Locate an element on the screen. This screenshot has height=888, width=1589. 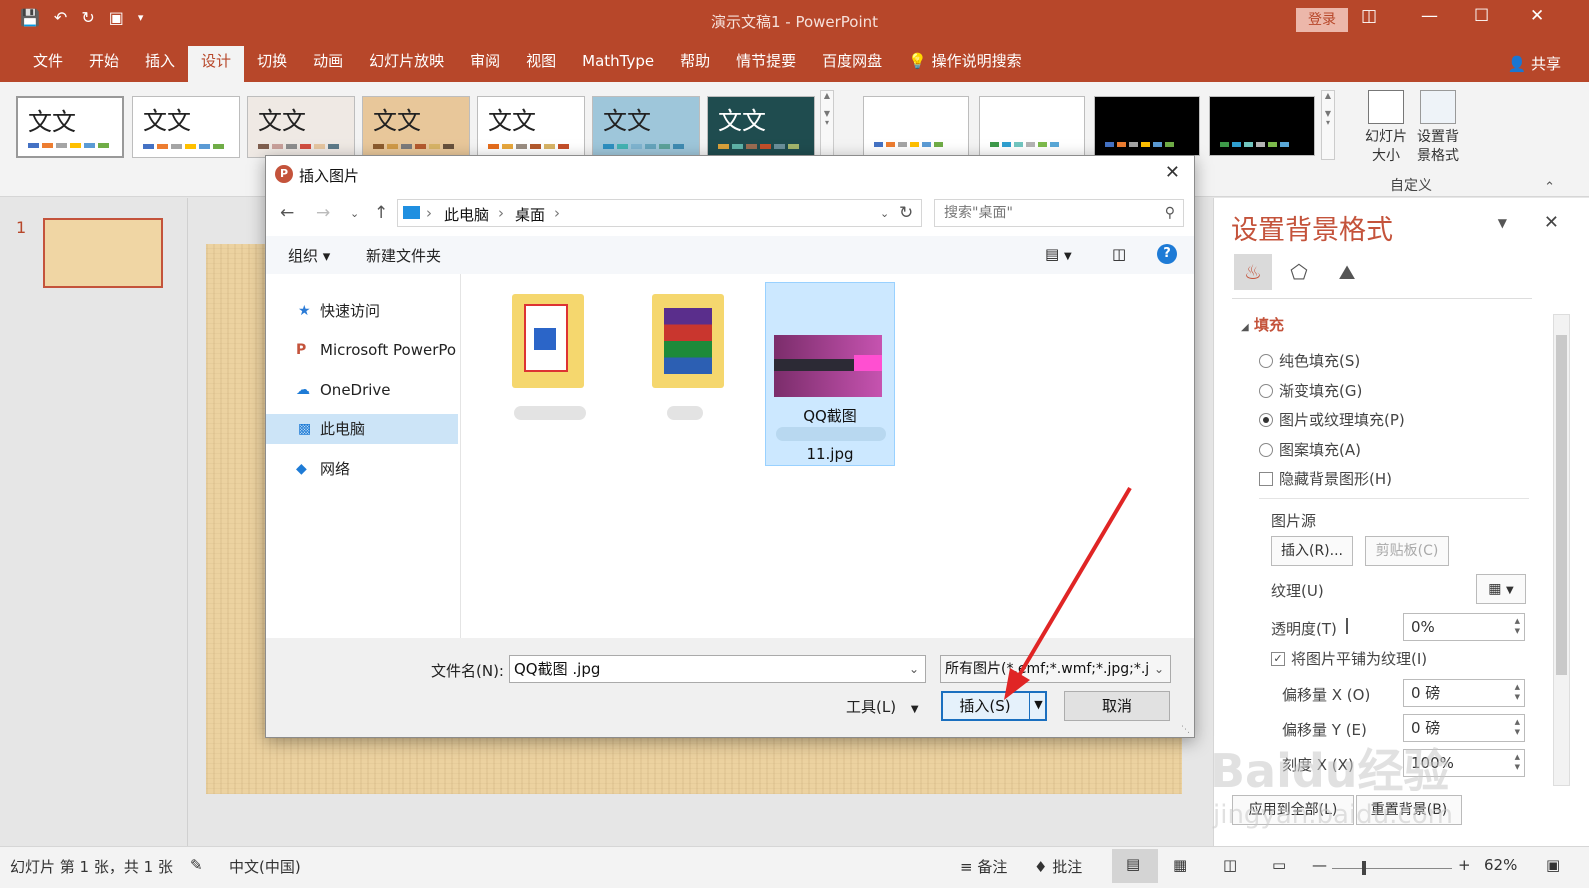
pane-scrollbar is located at coordinates (1561, 550).